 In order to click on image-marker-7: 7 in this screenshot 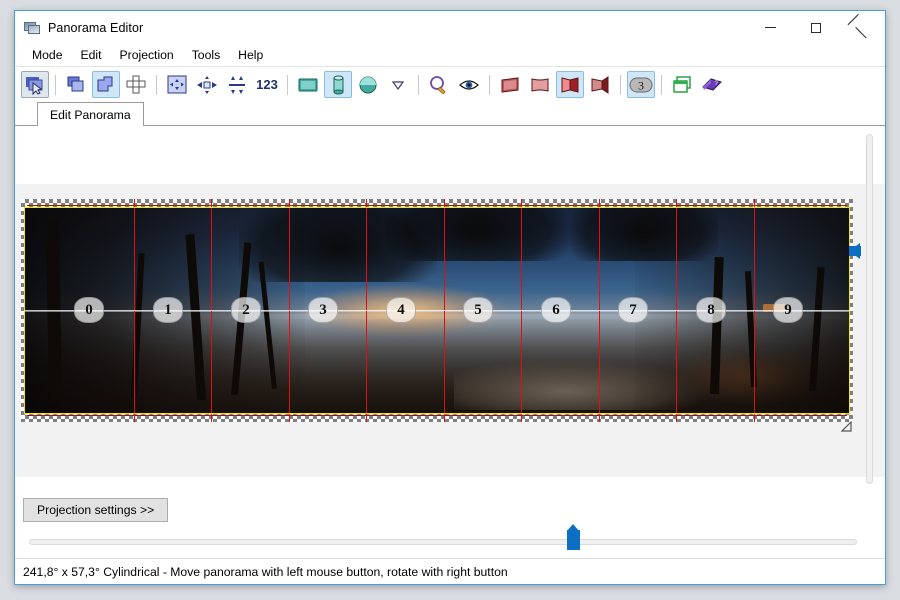, I will do `click(633, 310)`.